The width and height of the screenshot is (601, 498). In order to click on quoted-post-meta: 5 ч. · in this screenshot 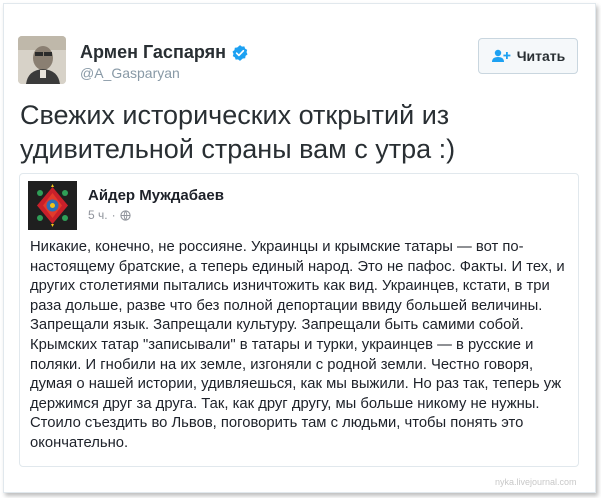, I will do `click(109, 215)`.